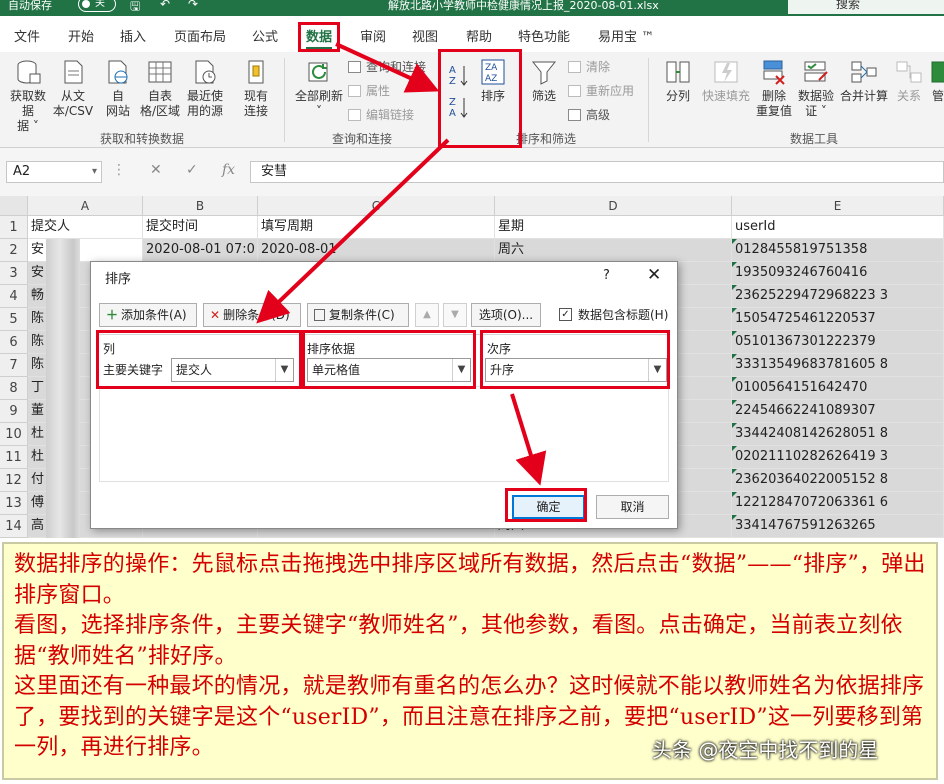 This screenshot has height=784, width=944. I want to click on grid-cell: 星期, so click(613, 227).